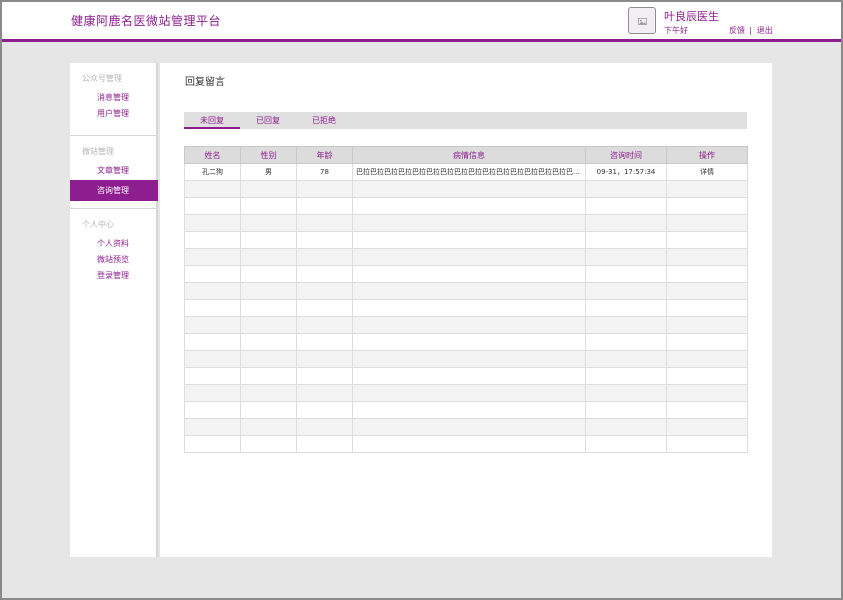 This screenshot has width=843, height=600. Describe the element at coordinates (737, 30) in the screenshot. I see `feedback-link: 反馈` at that location.